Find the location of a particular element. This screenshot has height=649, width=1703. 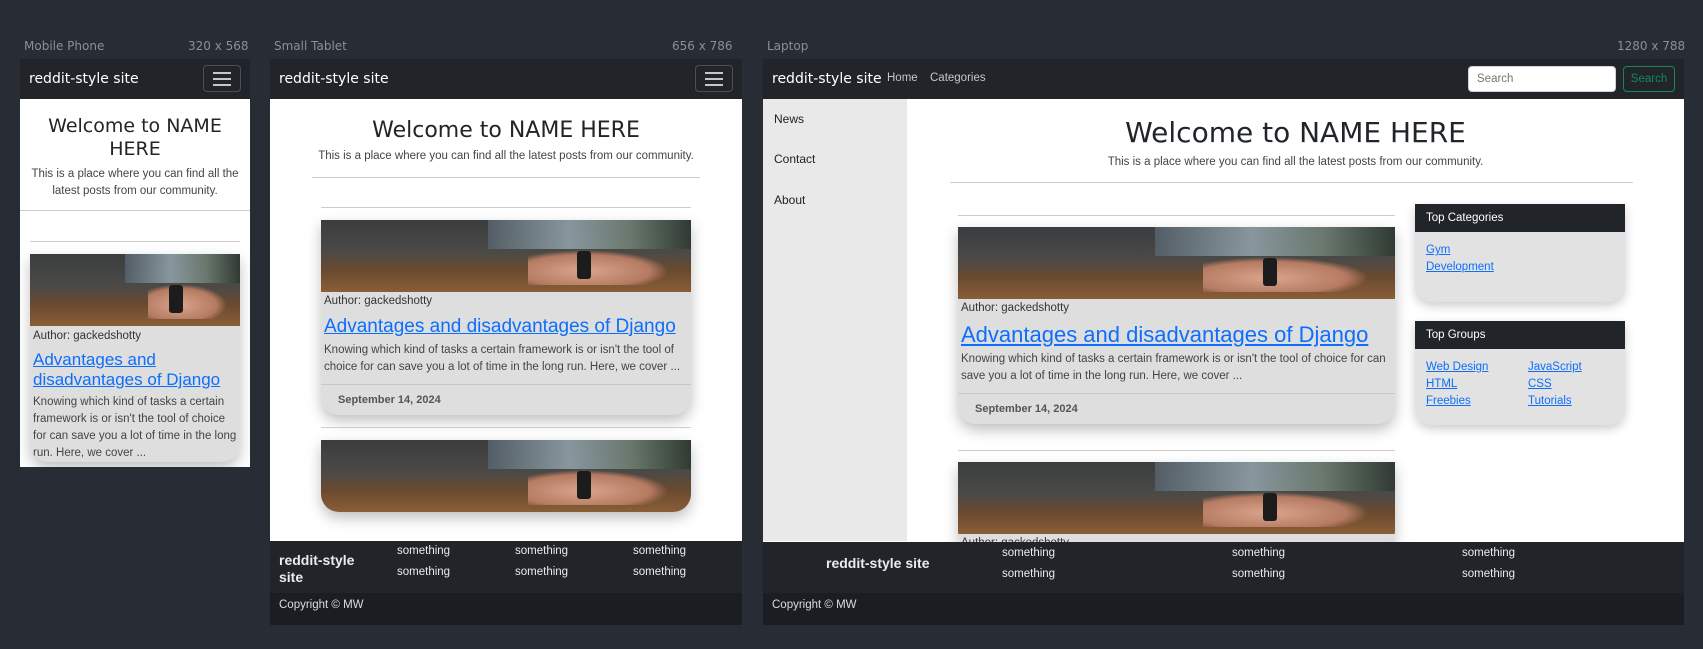

group-link: JavaScript is located at coordinates (1571, 367).